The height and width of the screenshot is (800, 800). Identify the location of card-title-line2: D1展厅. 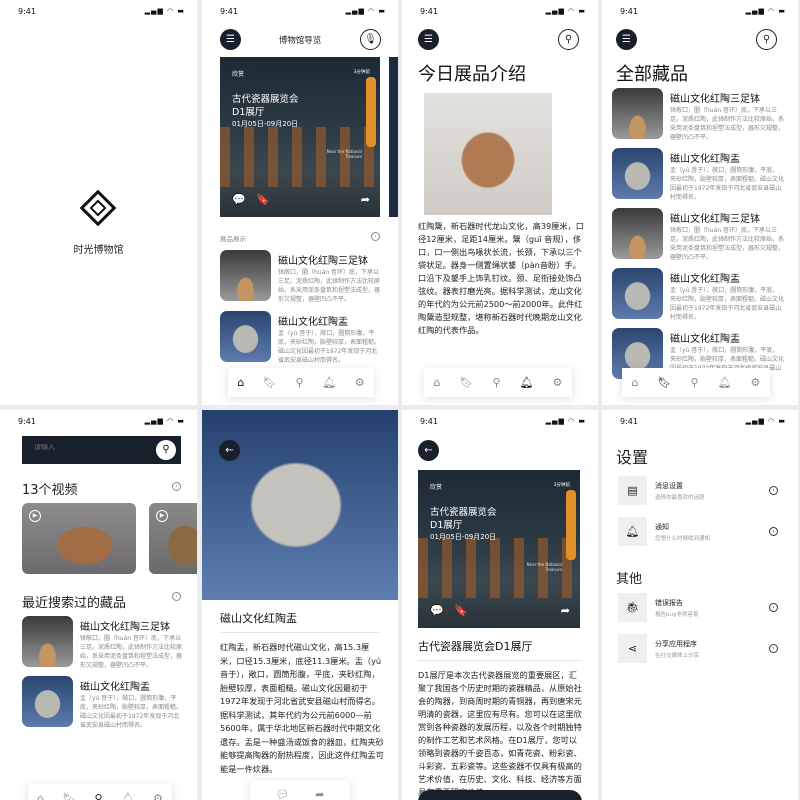
(446, 525).